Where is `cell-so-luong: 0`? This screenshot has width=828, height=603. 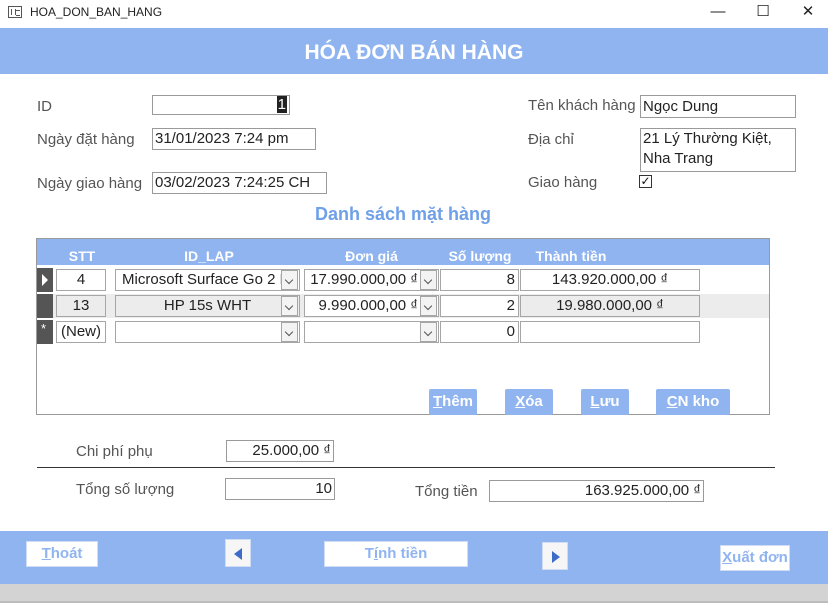
cell-so-luong: 0 is located at coordinates (479, 332).